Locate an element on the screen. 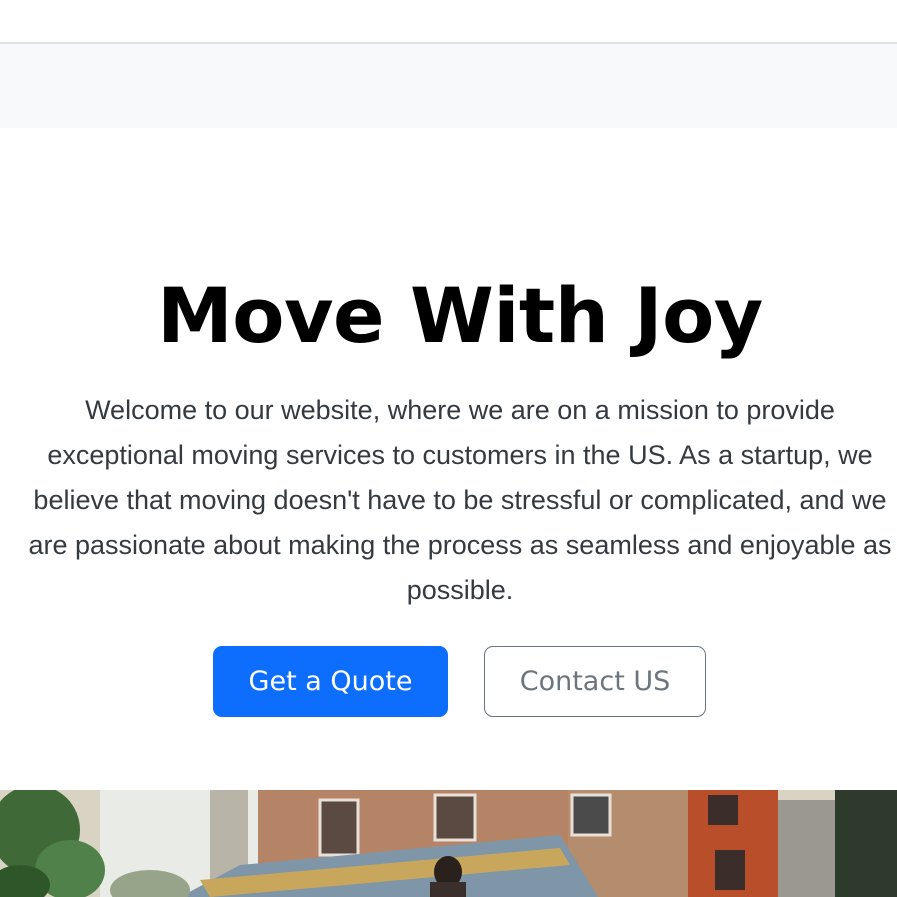 The height and width of the screenshot is (897, 897). photo-illustration is located at coordinates (448, 843).